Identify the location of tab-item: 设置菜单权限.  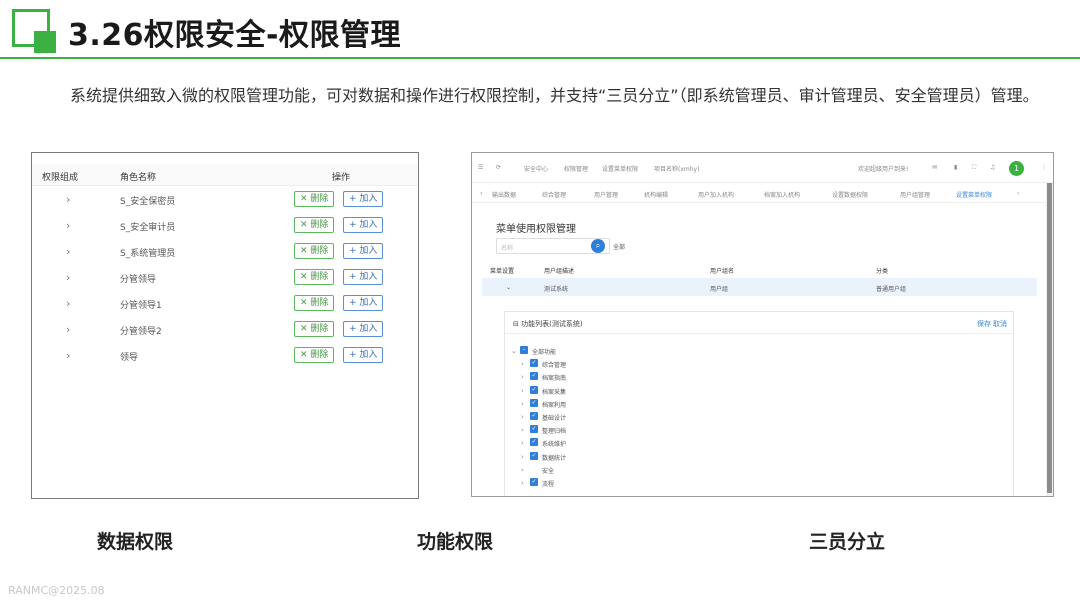
(974, 194).